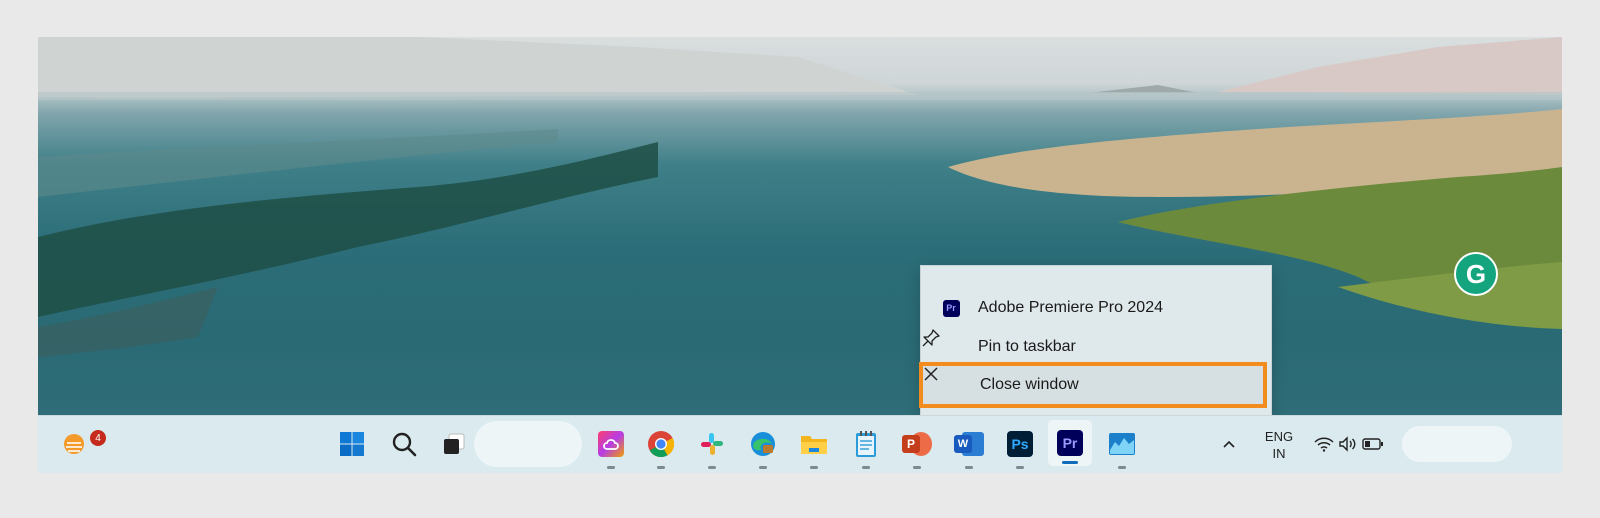 The image size is (1600, 518). I want to click on powerpoint-icon-label: P, so click(911, 444).